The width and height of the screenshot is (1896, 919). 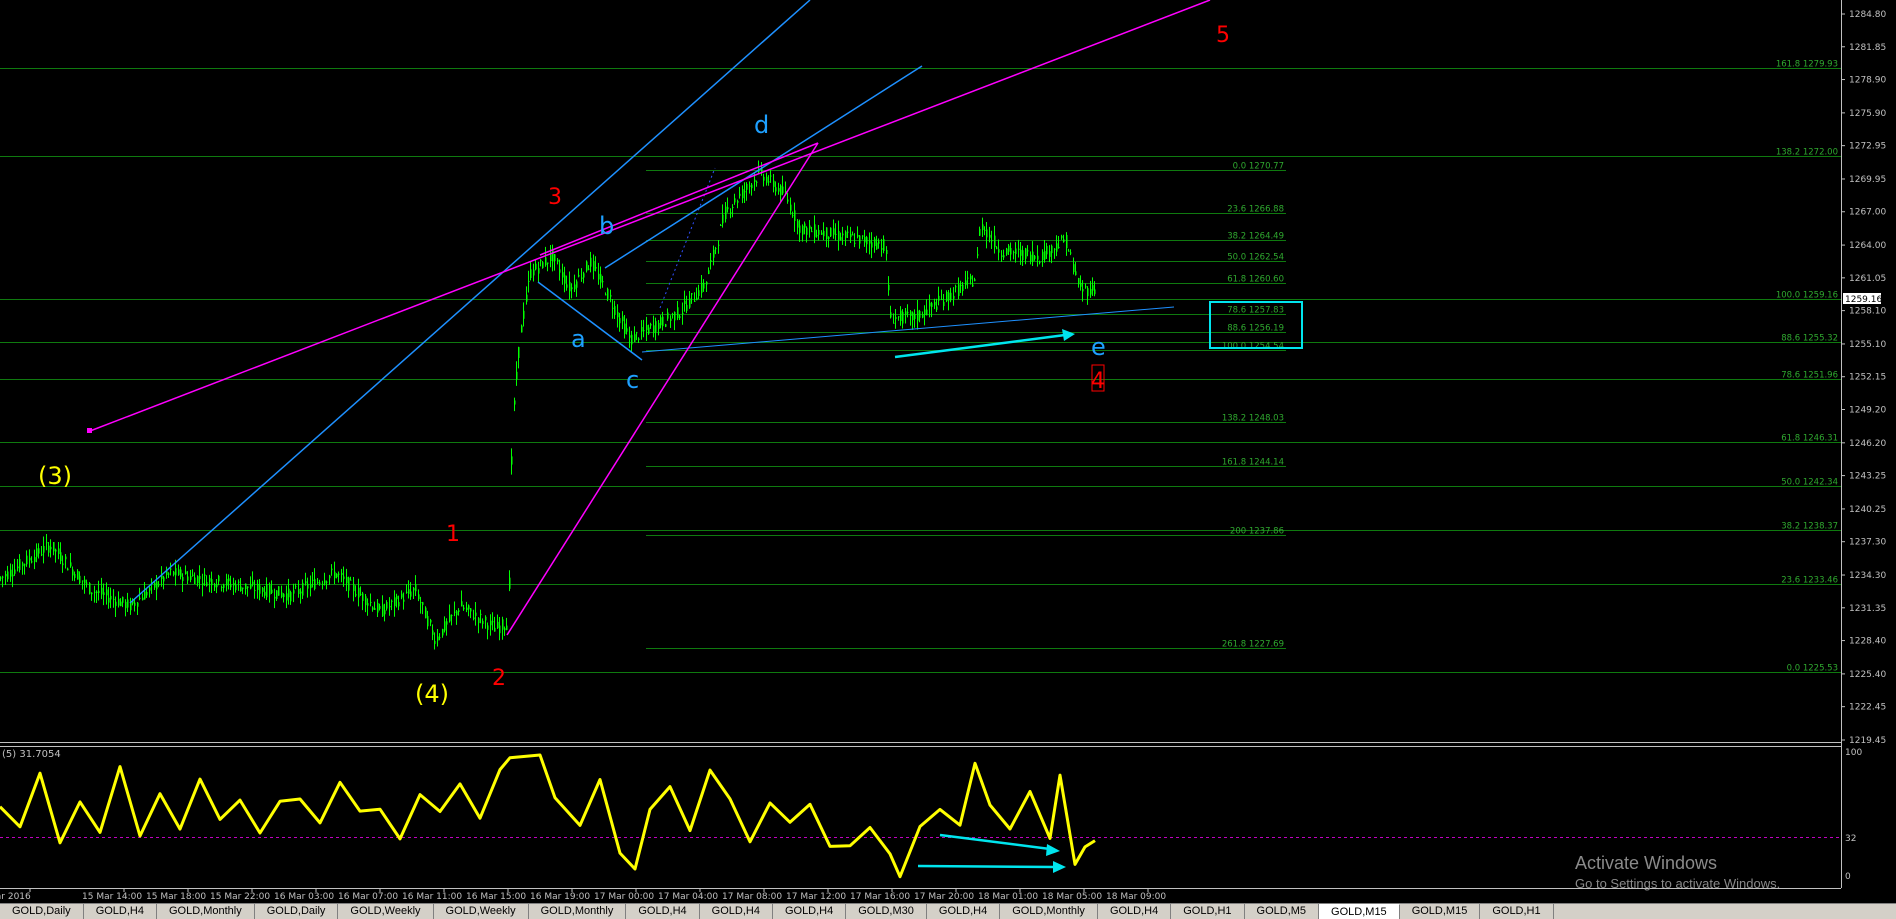 What do you see at coordinates (679, 199) in the screenshot?
I see `magenta-wave3-d-line` at bounding box center [679, 199].